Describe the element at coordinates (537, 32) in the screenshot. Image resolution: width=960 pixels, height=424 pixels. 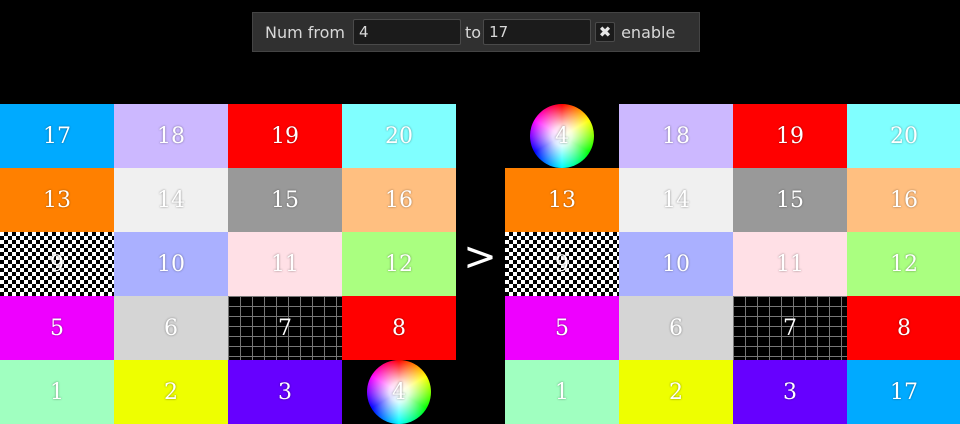
I see `num-to-input` at that location.